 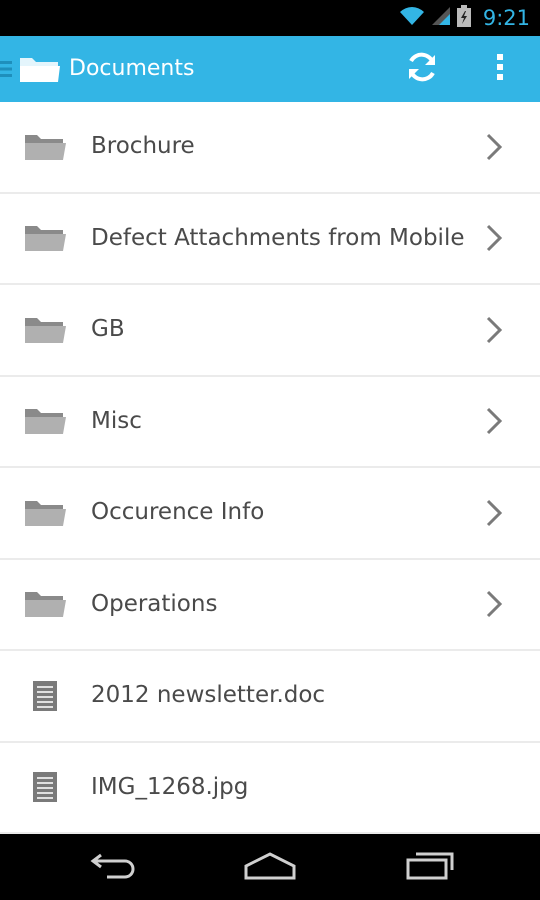 What do you see at coordinates (412, 18) in the screenshot?
I see `wifi-icon` at bounding box center [412, 18].